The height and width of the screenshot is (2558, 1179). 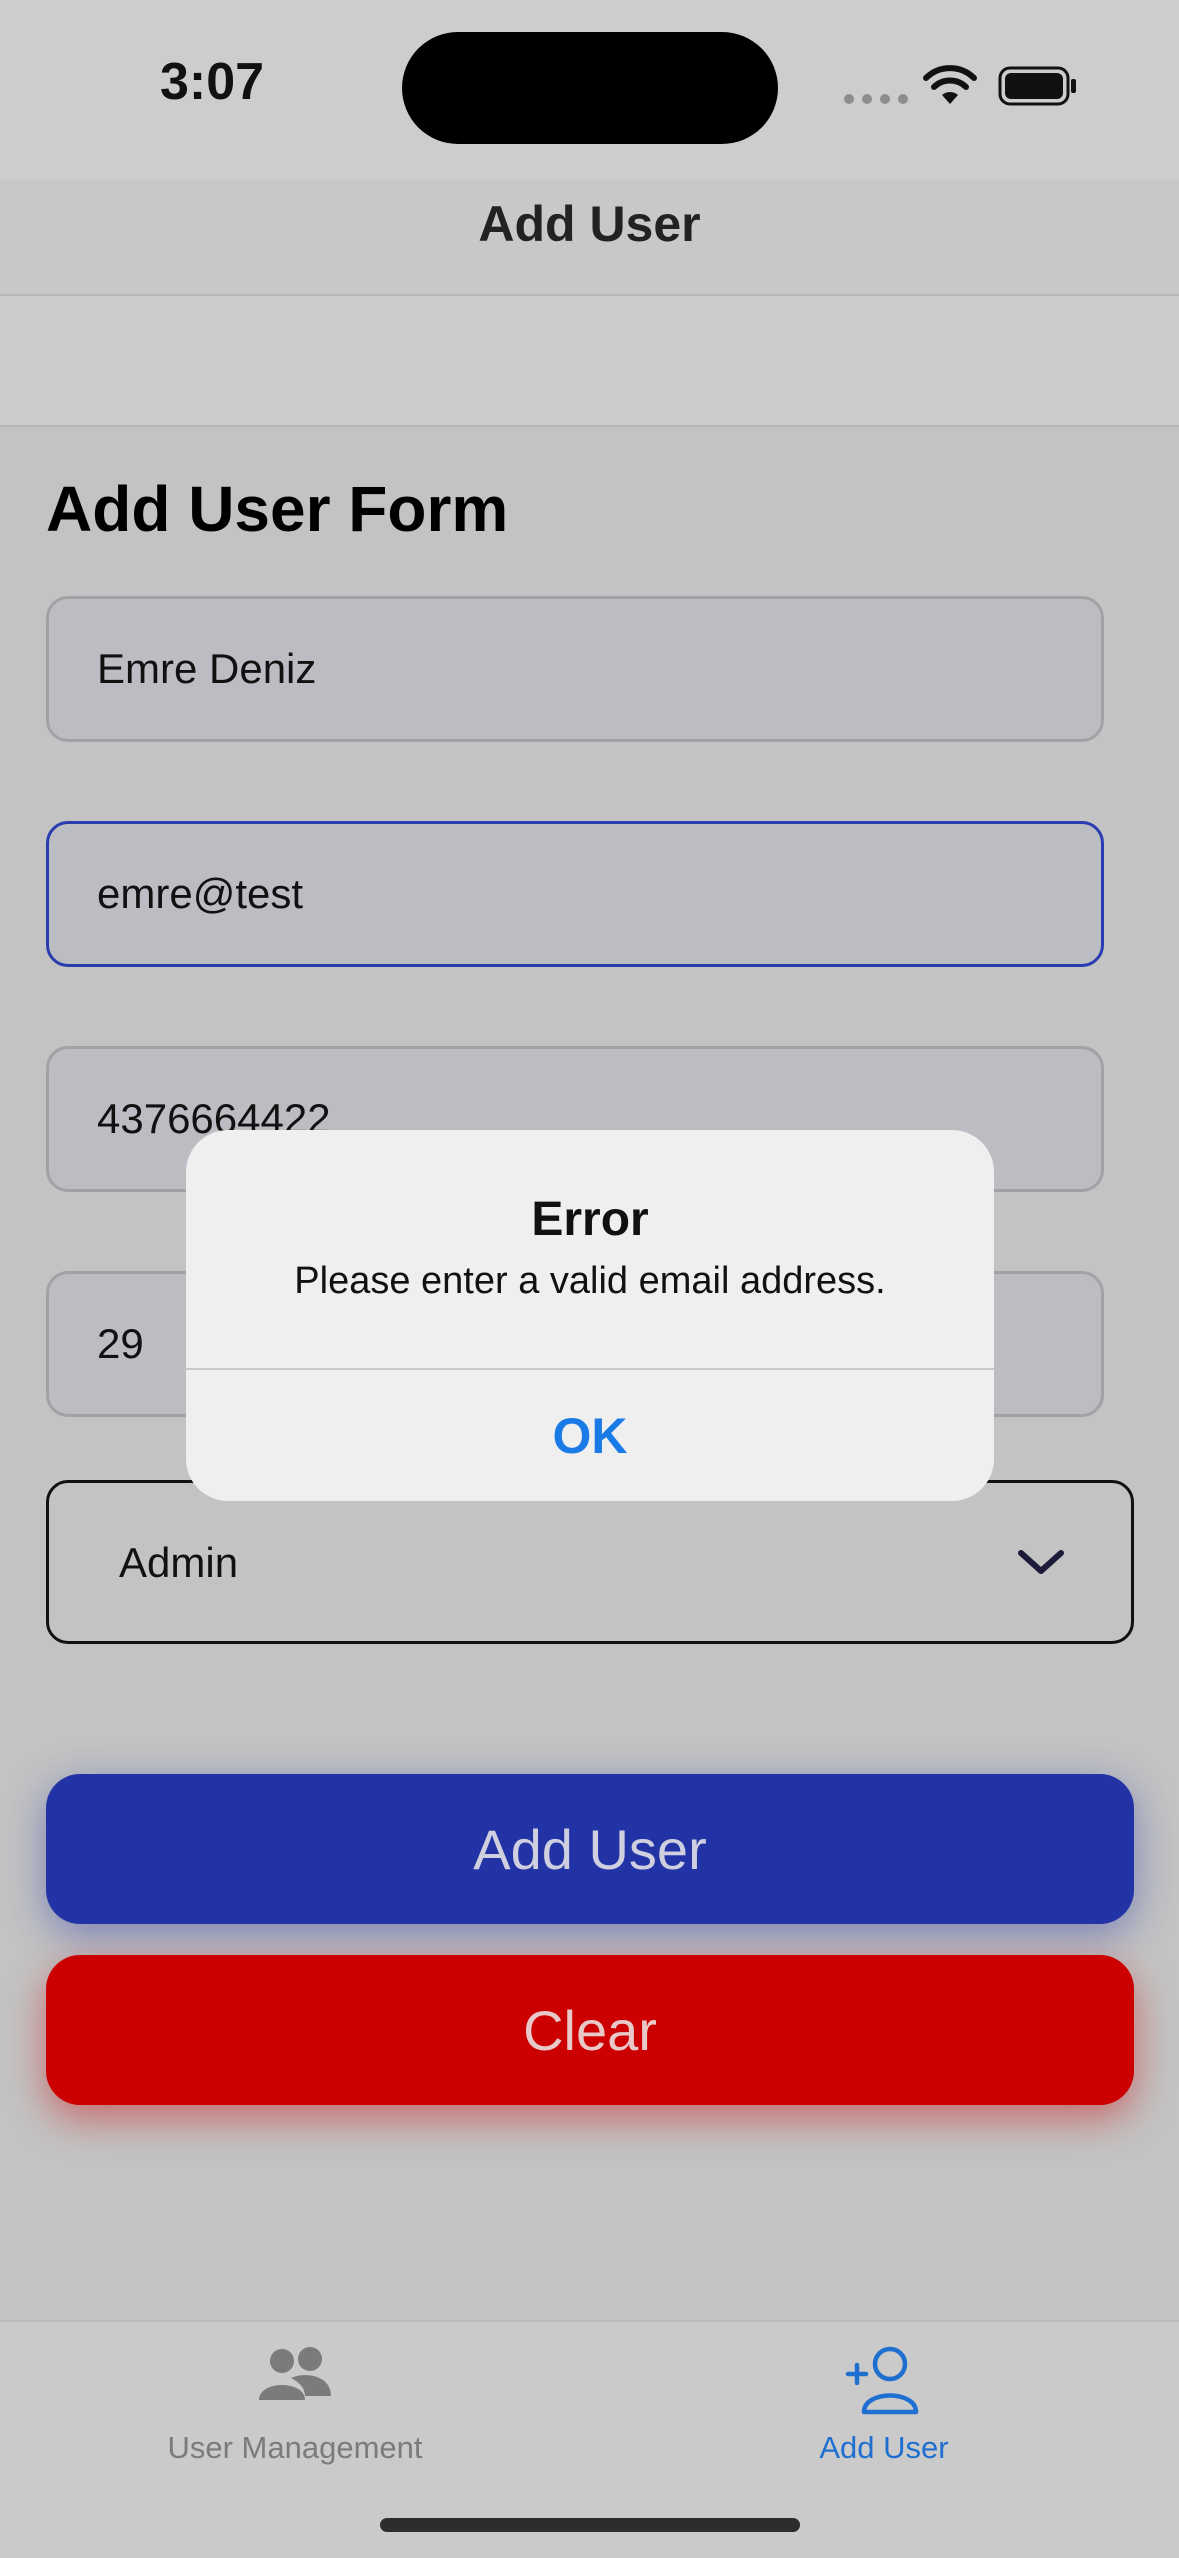 I want to click on battery-icon, so click(x=1037, y=86).